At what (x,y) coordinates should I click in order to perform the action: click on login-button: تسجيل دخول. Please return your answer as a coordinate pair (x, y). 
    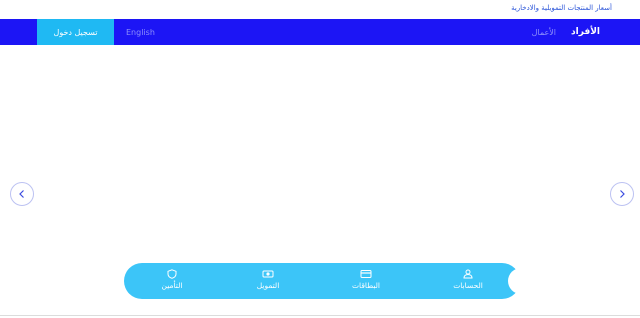
    Looking at the image, I should click on (75, 32).